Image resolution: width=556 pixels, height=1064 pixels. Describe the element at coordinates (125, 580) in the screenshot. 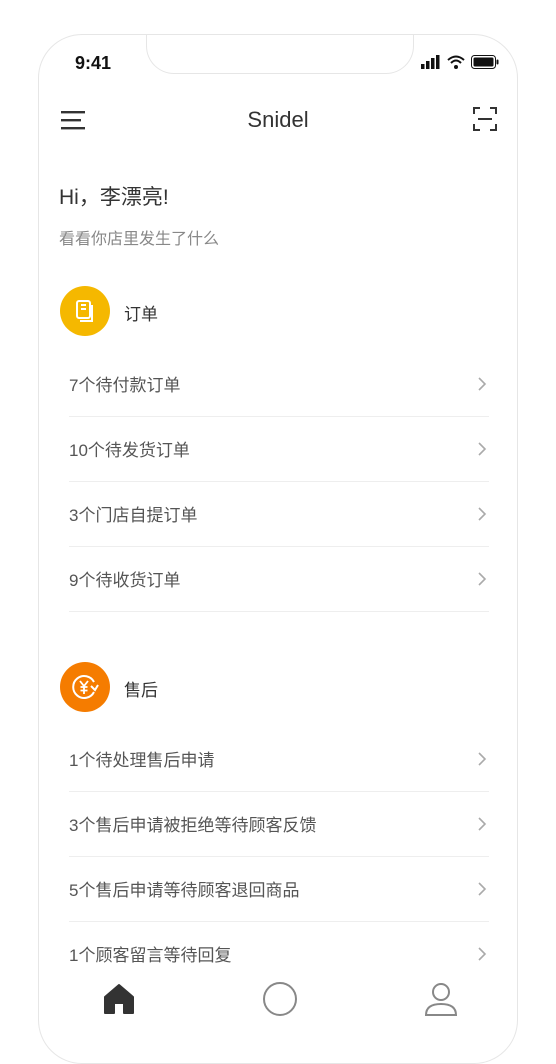

I see `list-item-label: 9个待收货订单` at that location.